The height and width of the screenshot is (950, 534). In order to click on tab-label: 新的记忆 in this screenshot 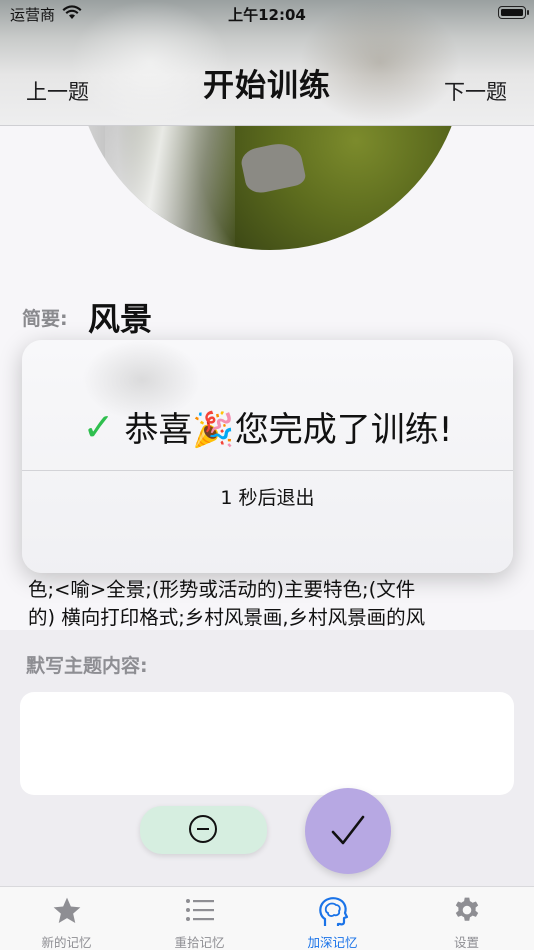, I will do `click(66, 942)`.